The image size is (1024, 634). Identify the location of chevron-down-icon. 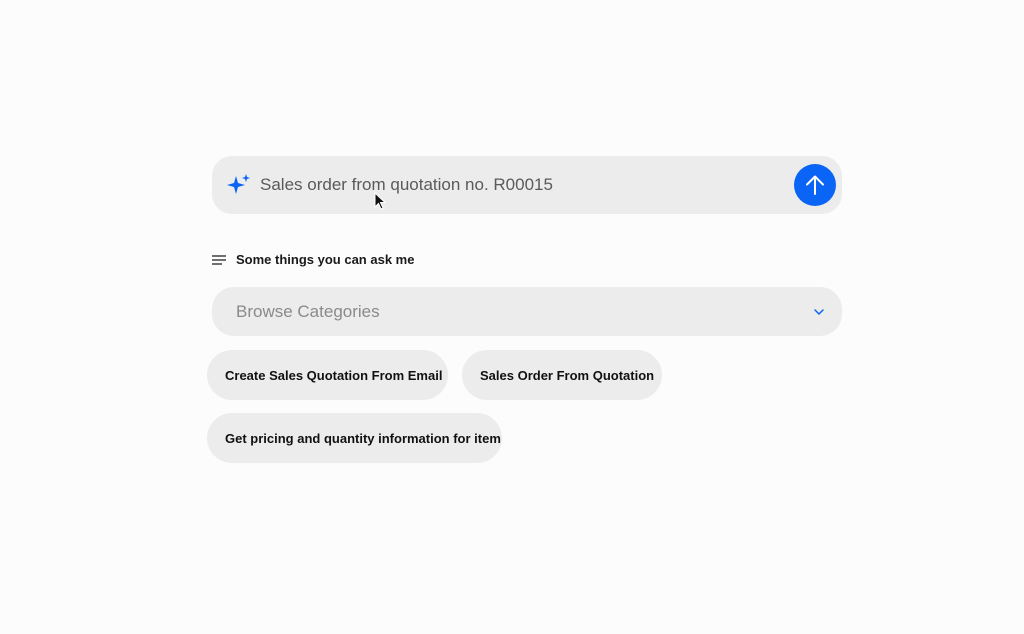
(819, 311).